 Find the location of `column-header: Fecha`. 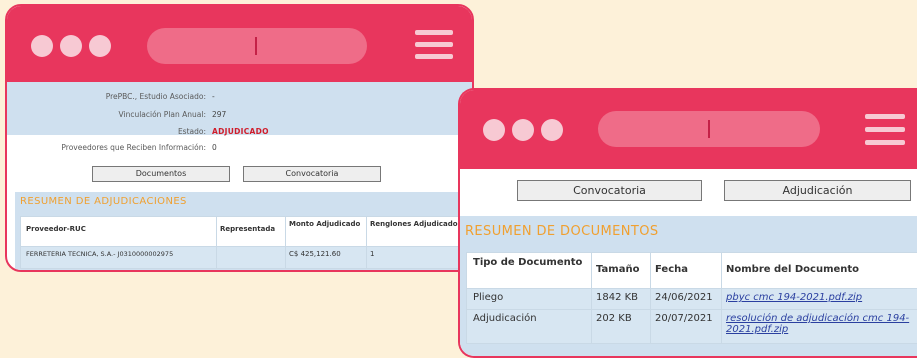

column-header: Fecha is located at coordinates (686, 271).